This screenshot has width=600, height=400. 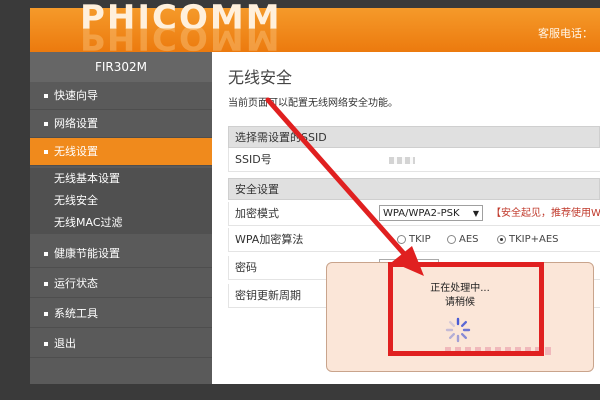 I want to click on radio-aes-label: AES, so click(x=469, y=239).